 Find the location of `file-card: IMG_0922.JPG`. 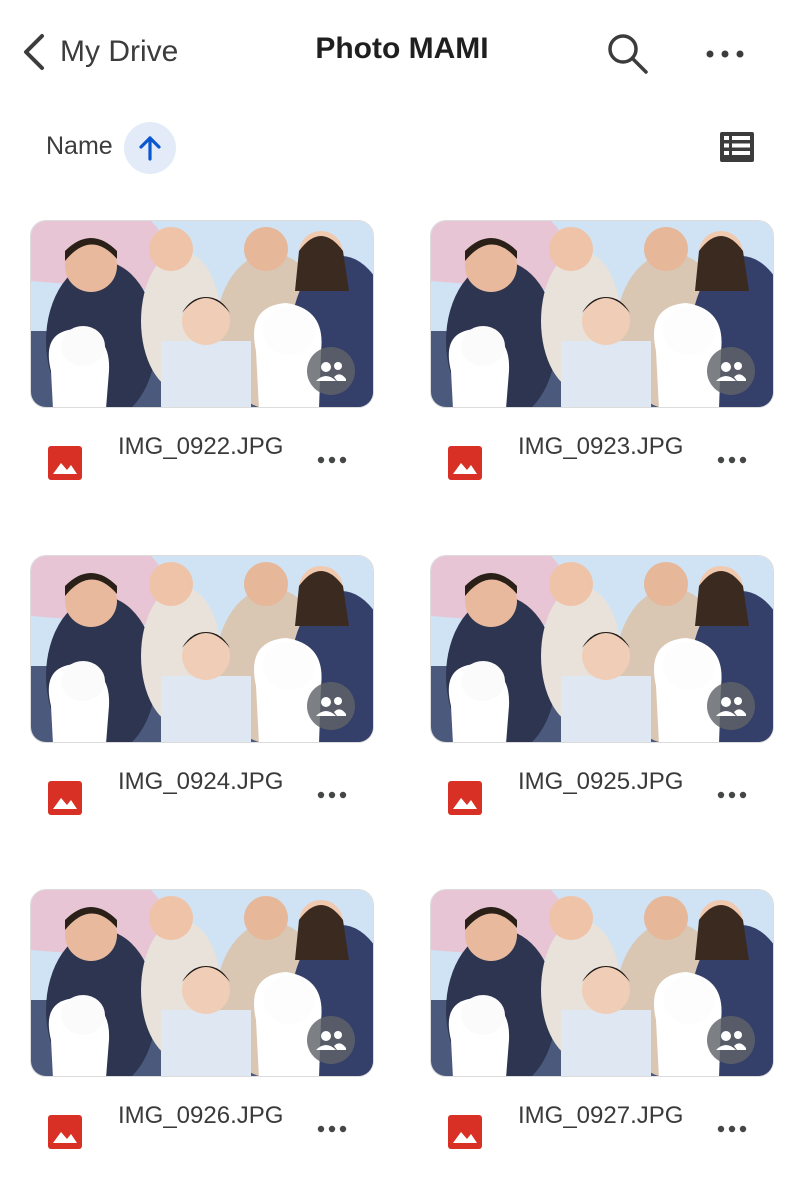

file-card: IMG_0922.JPG is located at coordinates (202, 370).